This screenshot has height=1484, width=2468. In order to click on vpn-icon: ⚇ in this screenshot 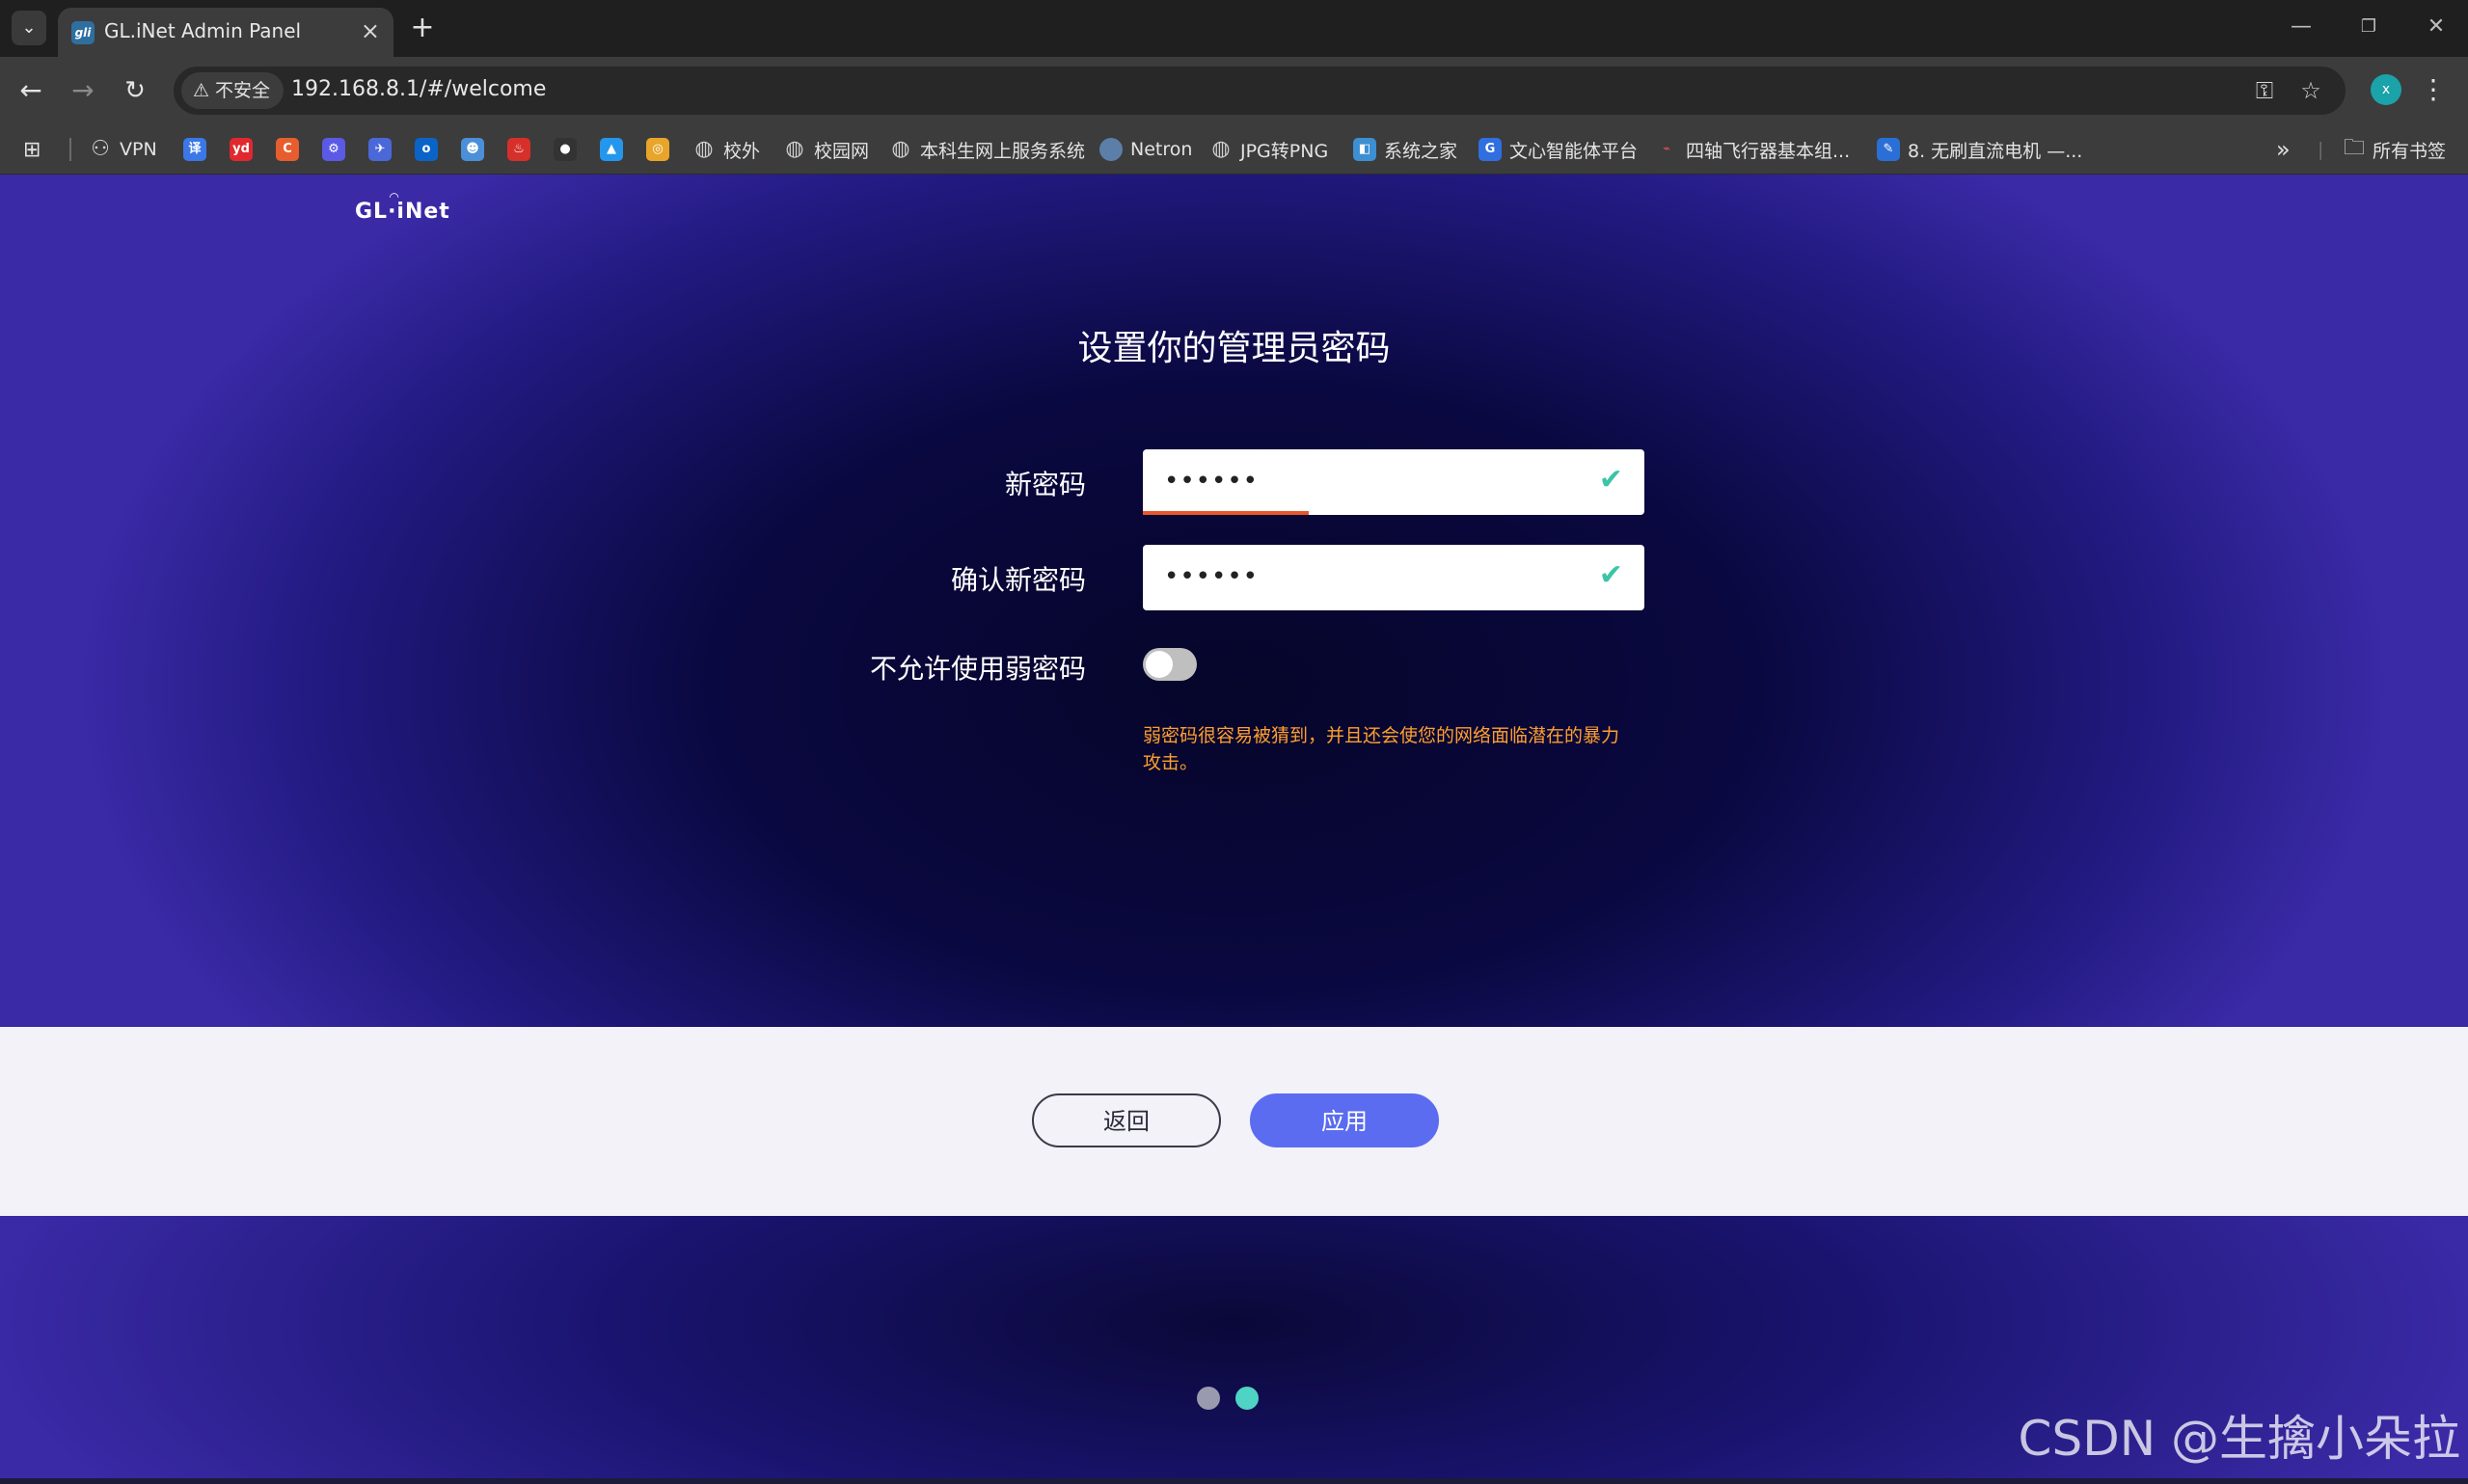, I will do `click(100, 149)`.